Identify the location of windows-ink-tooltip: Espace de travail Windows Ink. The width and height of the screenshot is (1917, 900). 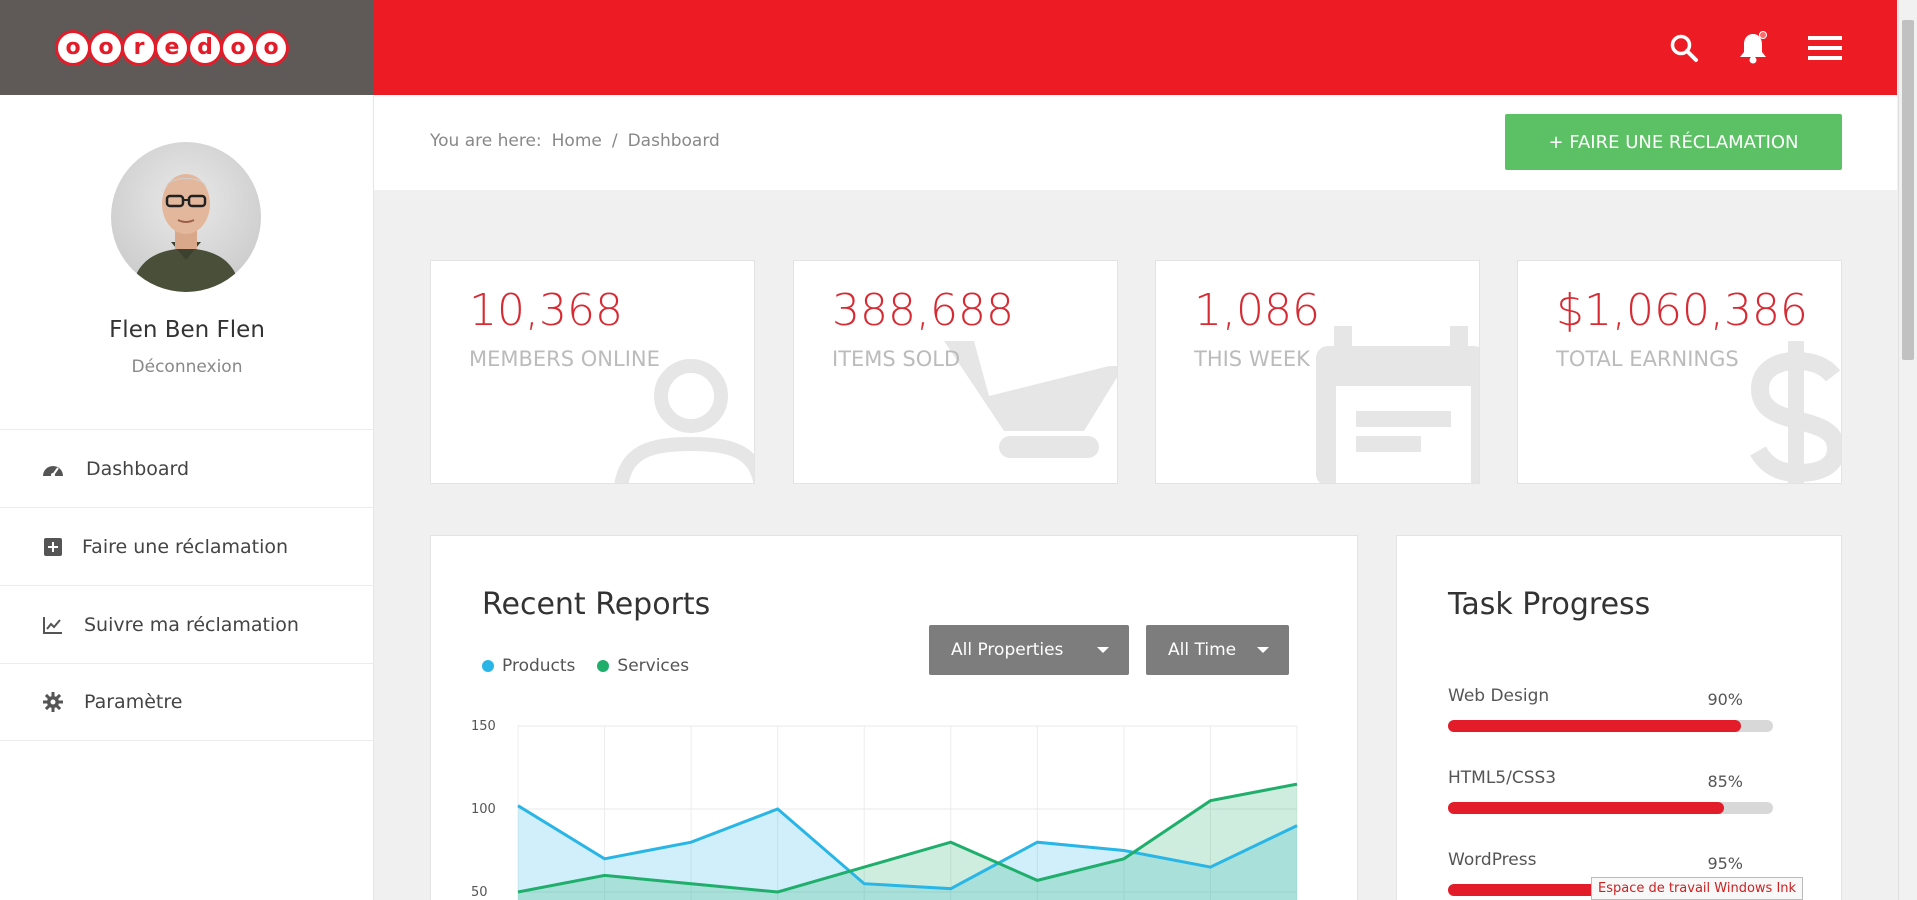
(1697, 888).